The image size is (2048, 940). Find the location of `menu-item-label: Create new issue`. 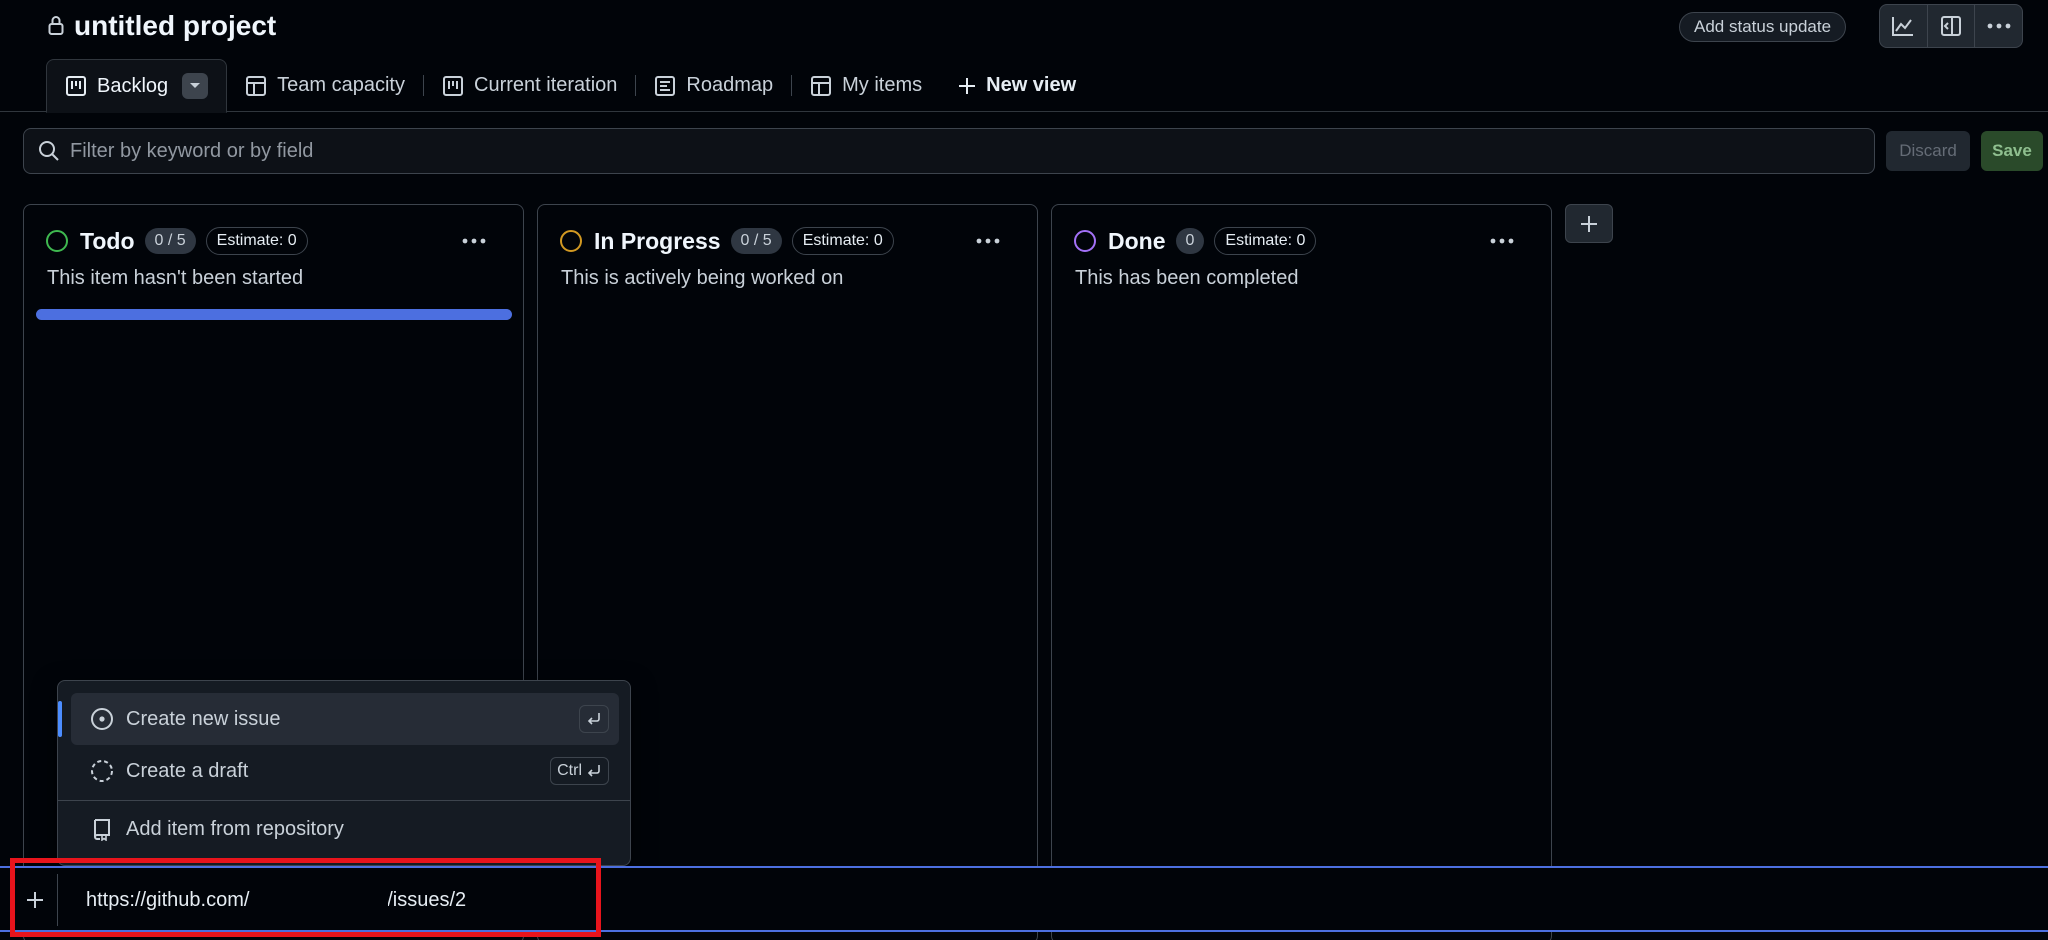

menu-item-label: Create new issue is located at coordinates (203, 718).